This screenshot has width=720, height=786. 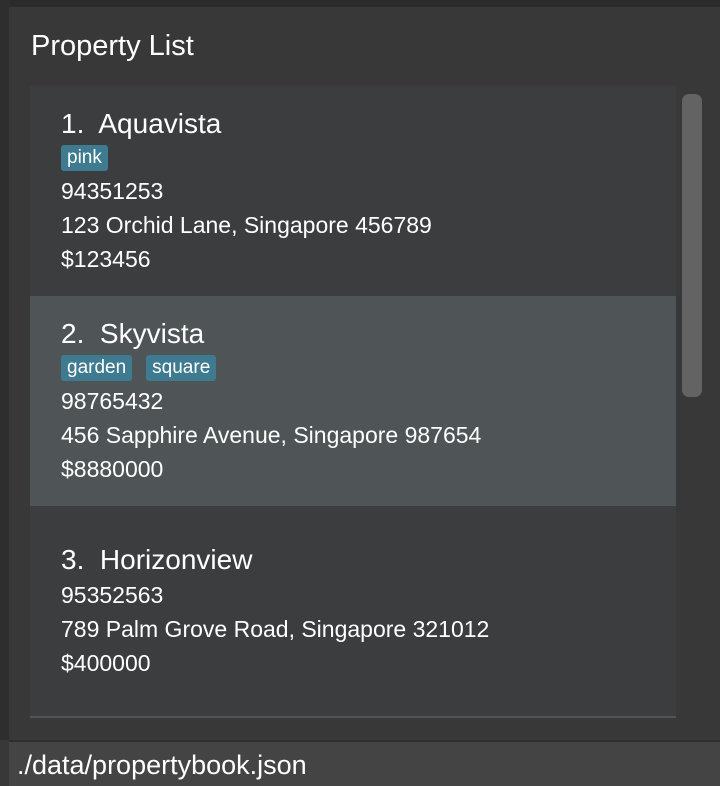 What do you see at coordinates (692, 245) in the screenshot?
I see `scrollbar-thumb` at bounding box center [692, 245].